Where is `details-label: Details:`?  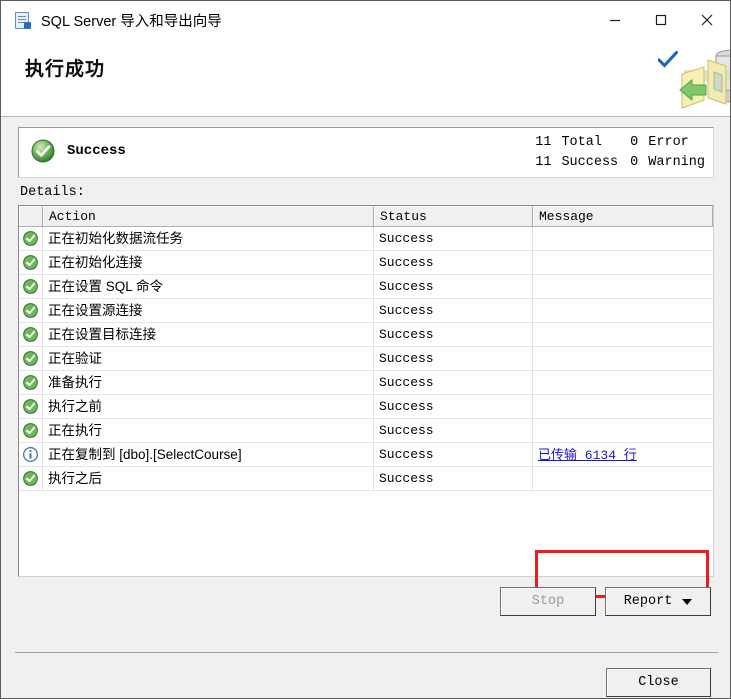
details-label: Details: is located at coordinates (52, 192).